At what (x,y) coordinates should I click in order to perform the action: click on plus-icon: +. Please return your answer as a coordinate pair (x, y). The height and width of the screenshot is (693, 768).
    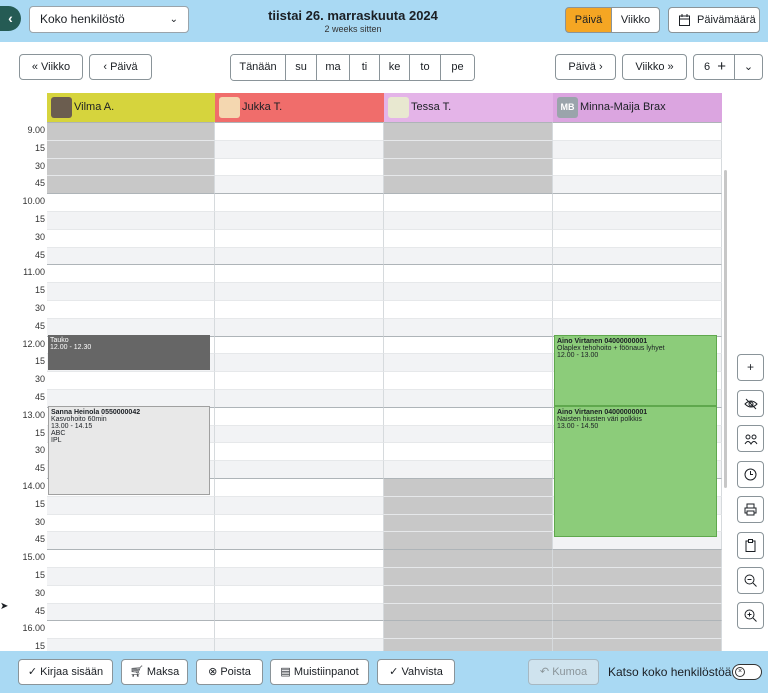
    Looking at the image, I should click on (750, 367).